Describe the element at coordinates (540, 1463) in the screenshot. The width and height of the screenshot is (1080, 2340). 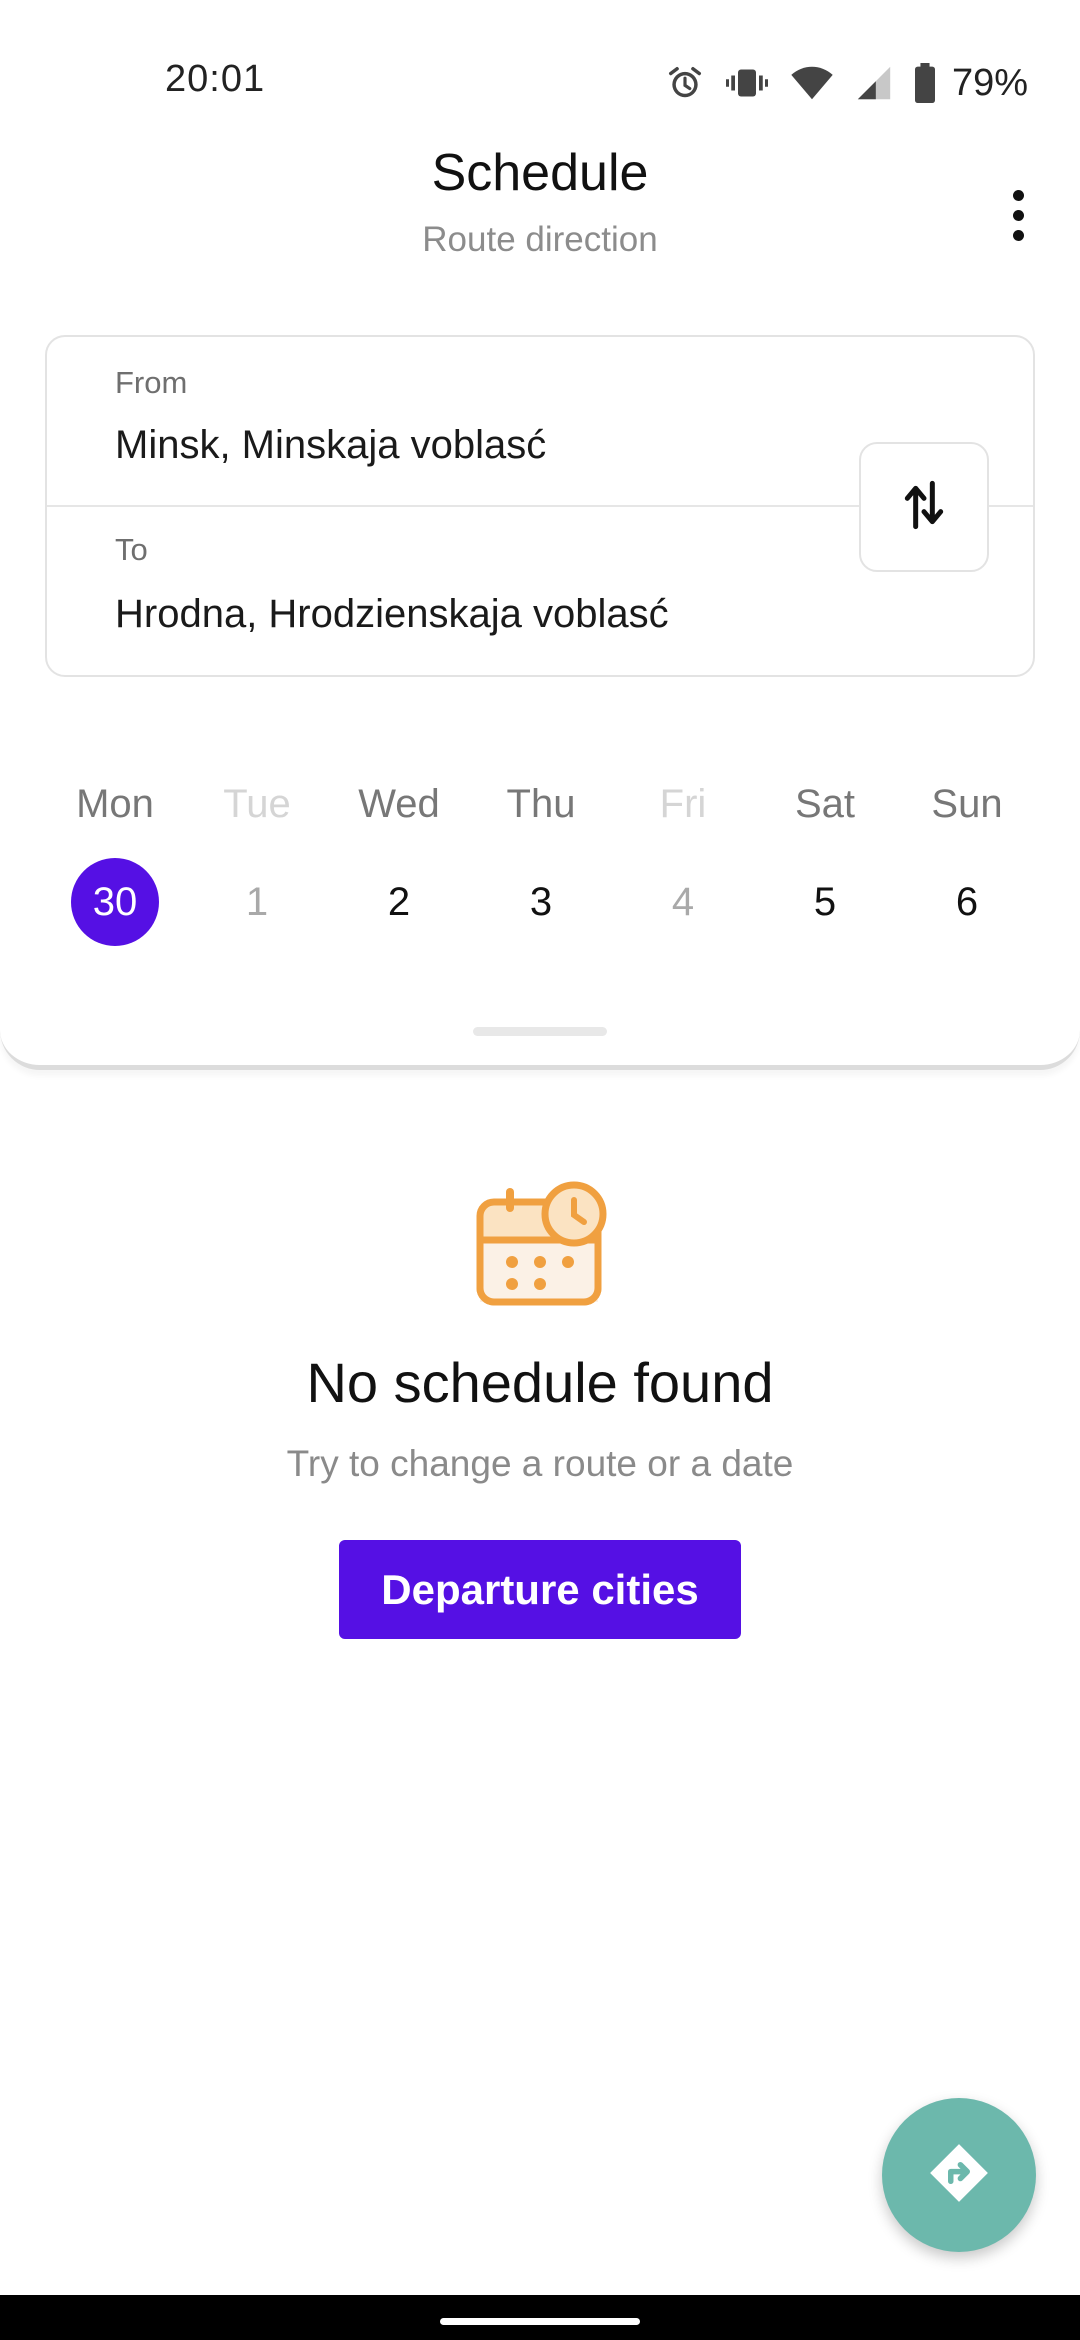
I see `empty-state-subtitle: Try to change a route or a date` at that location.